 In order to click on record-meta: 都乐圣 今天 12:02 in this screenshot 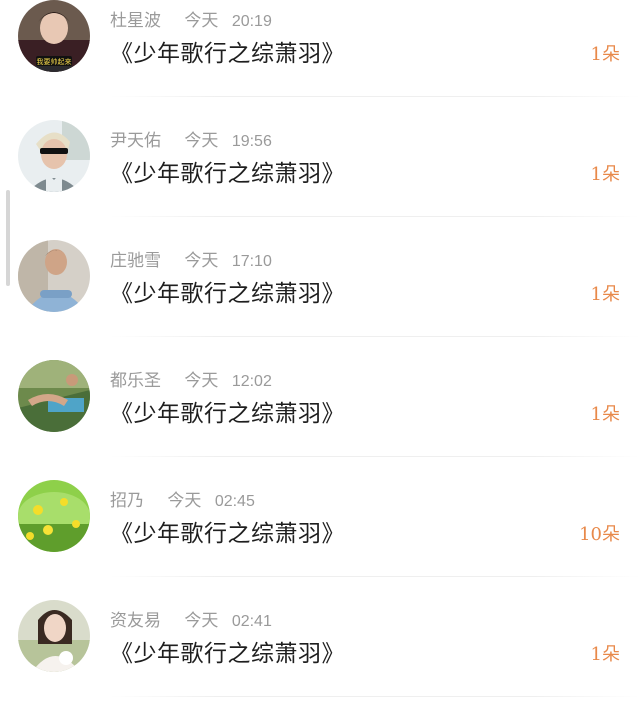, I will do `click(191, 378)`.